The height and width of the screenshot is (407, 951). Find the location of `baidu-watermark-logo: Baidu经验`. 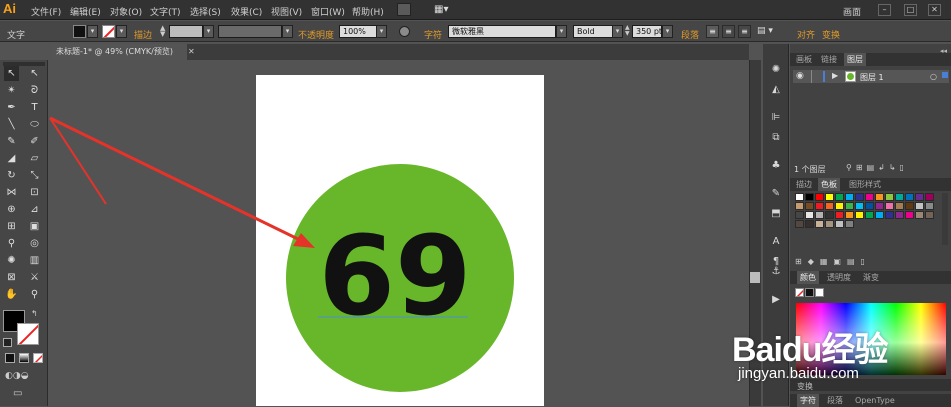

baidu-watermark-logo: Baidu经验 is located at coordinates (810, 350).